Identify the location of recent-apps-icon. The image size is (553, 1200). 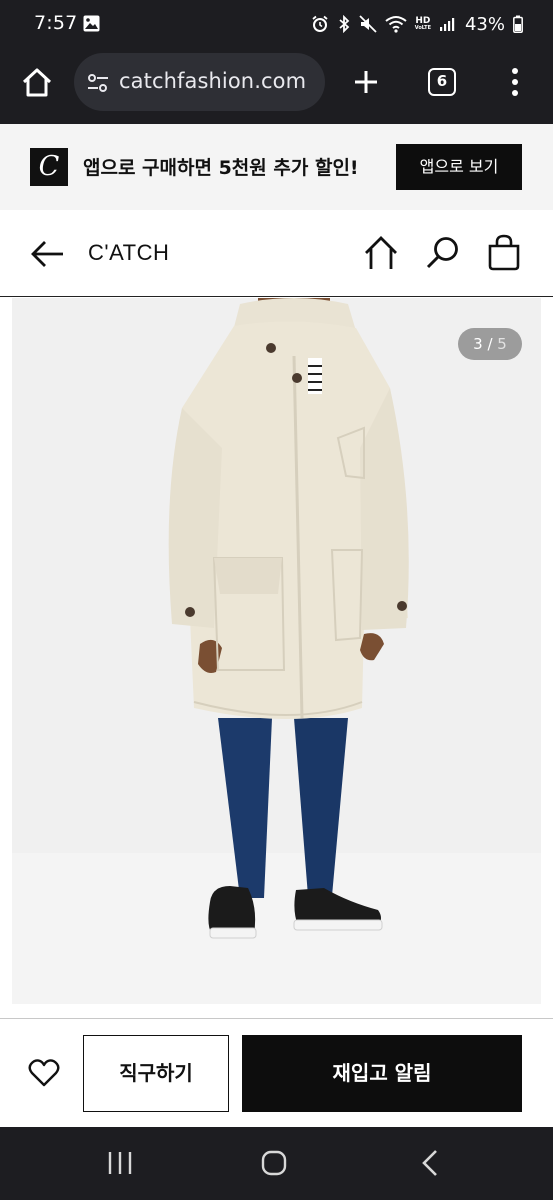
(120, 1163).